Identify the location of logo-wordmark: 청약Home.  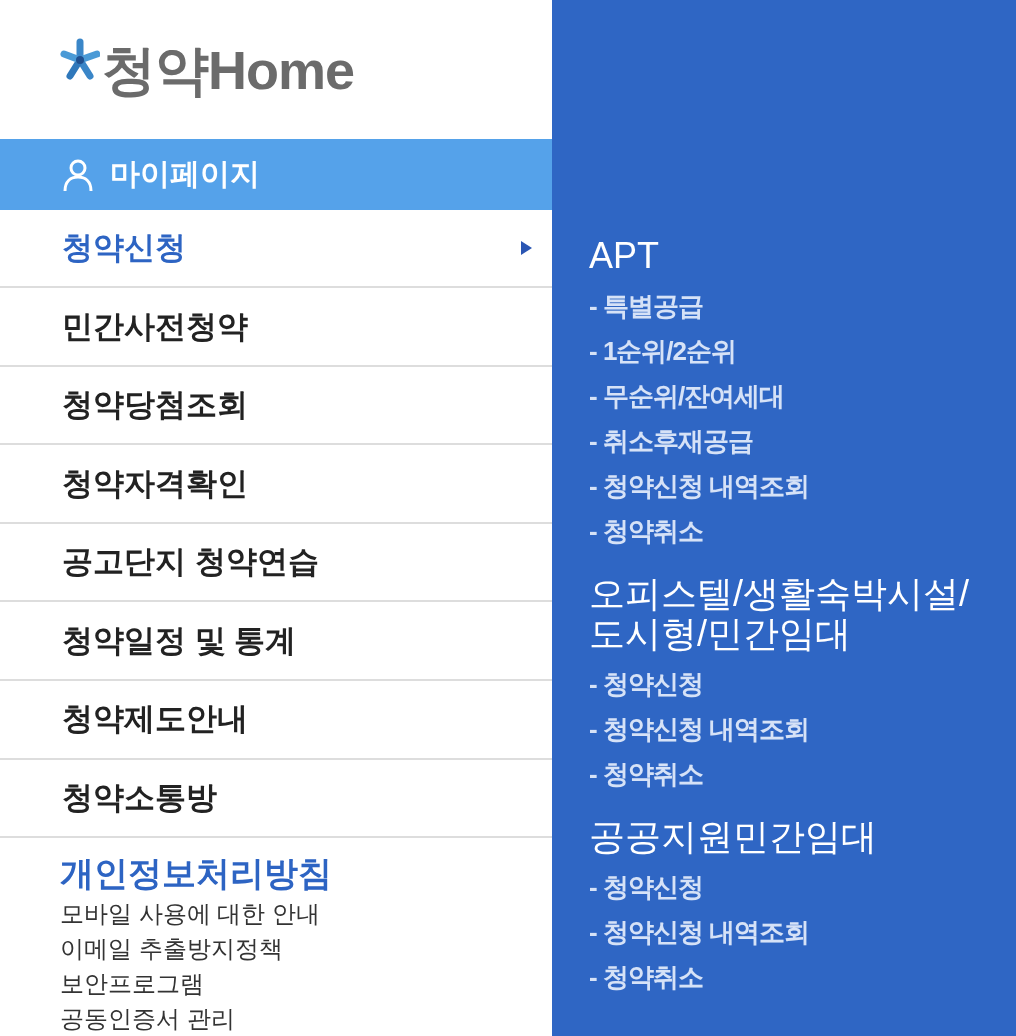
(228, 69).